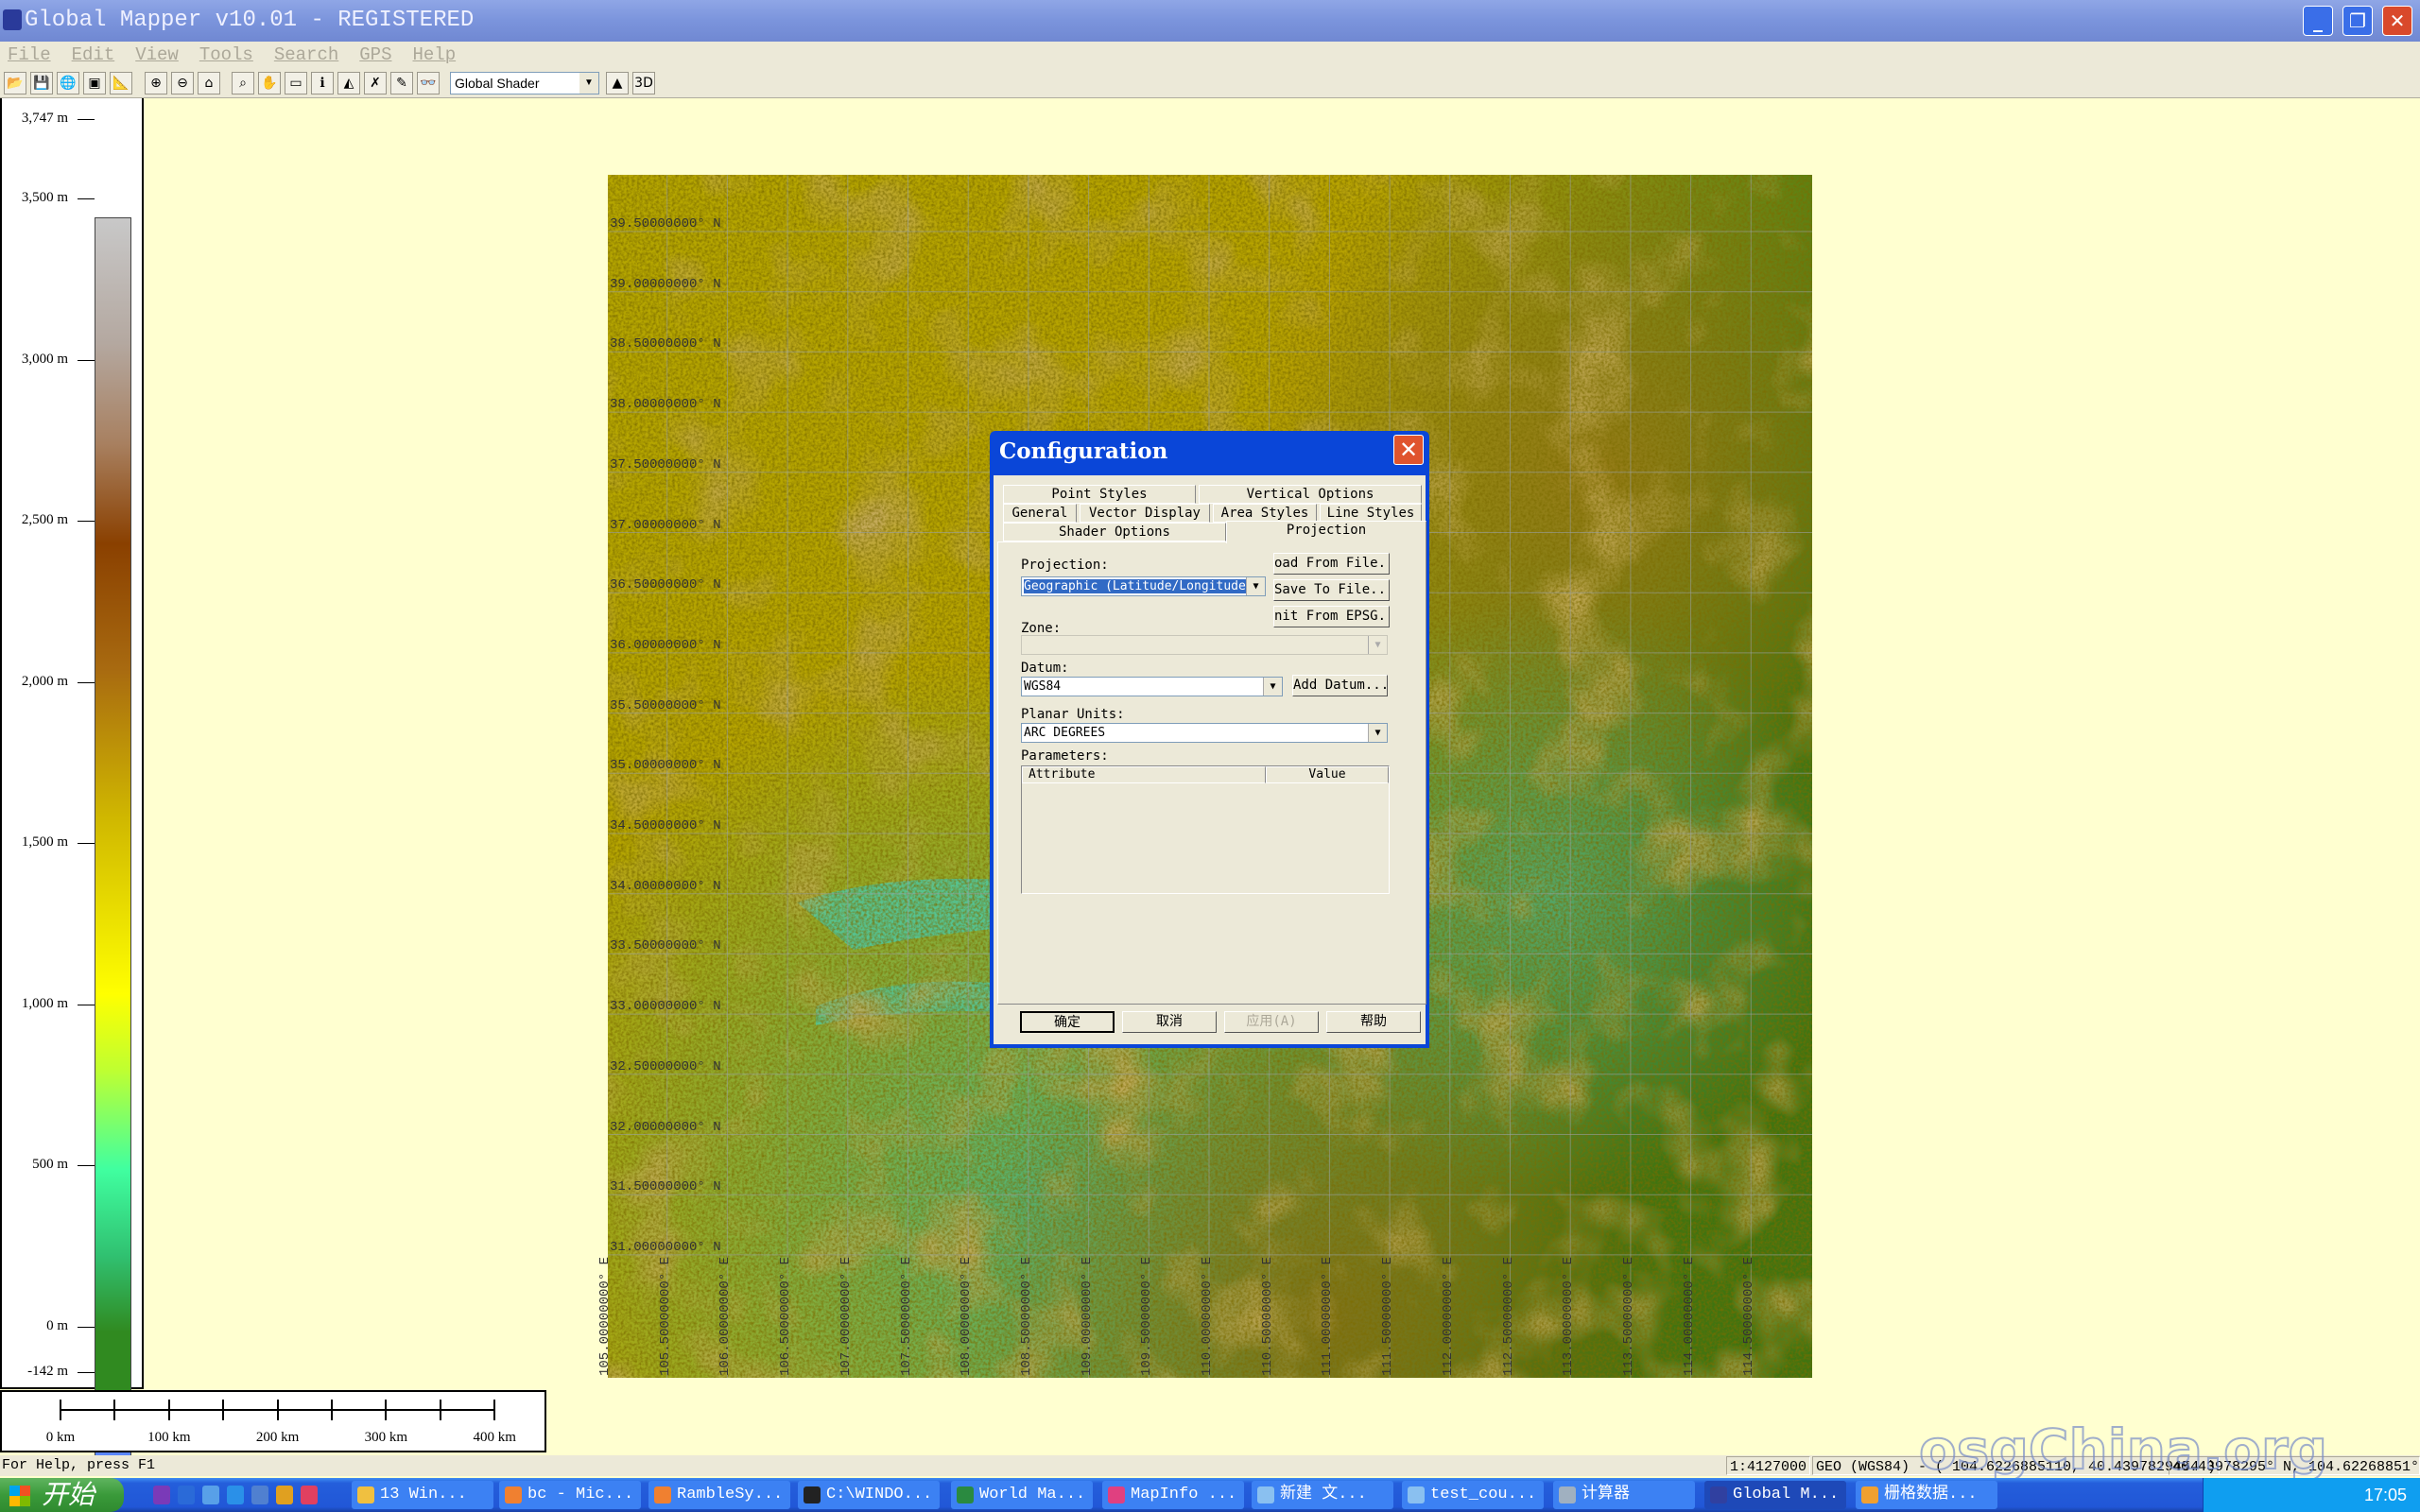 The width and height of the screenshot is (2420, 1512). What do you see at coordinates (30, 54) in the screenshot?
I see `menu-file: File` at bounding box center [30, 54].